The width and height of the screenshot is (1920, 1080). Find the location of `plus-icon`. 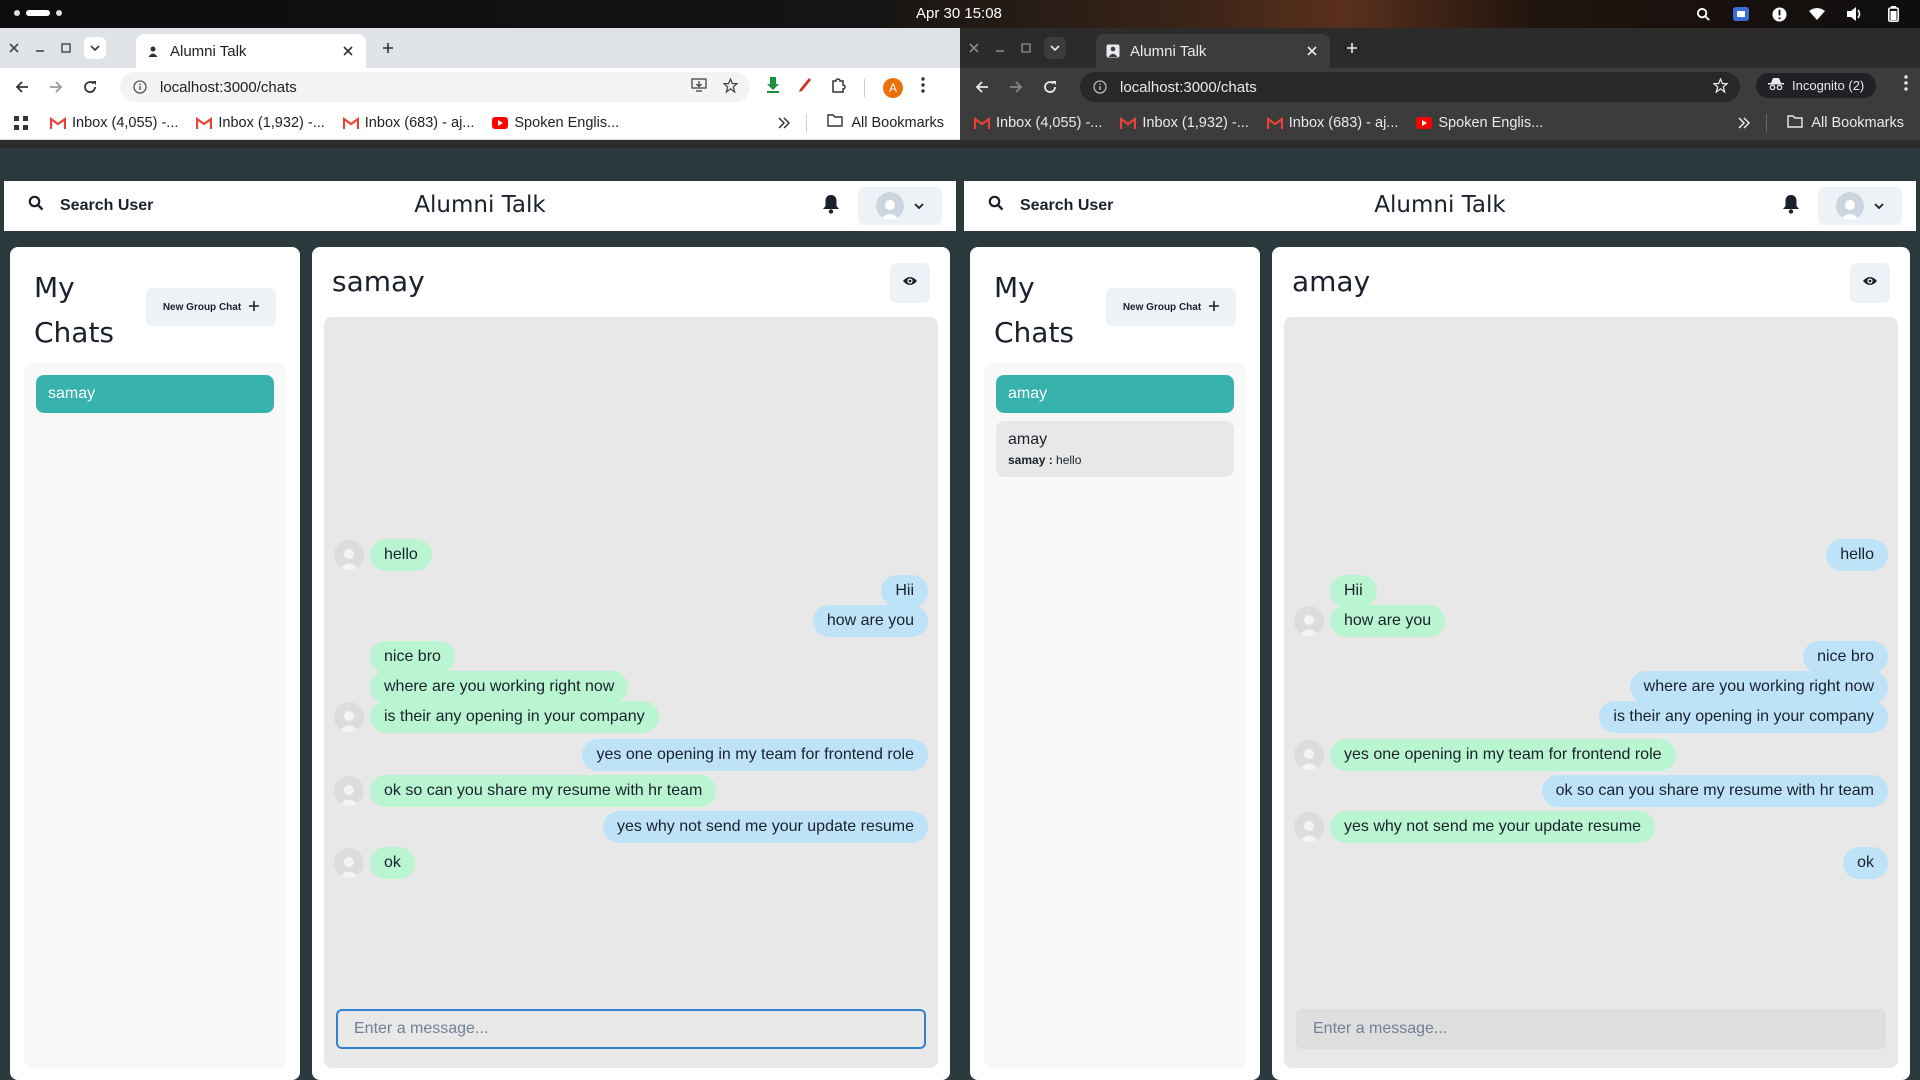

plus-icon is located at coordinates (254, 307).